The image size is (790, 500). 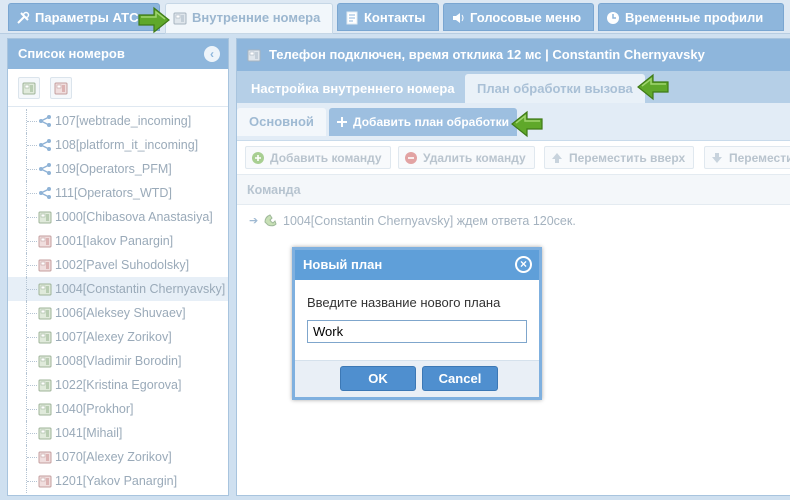 I want to click on list-toolbar, so click(x=118, y=88).